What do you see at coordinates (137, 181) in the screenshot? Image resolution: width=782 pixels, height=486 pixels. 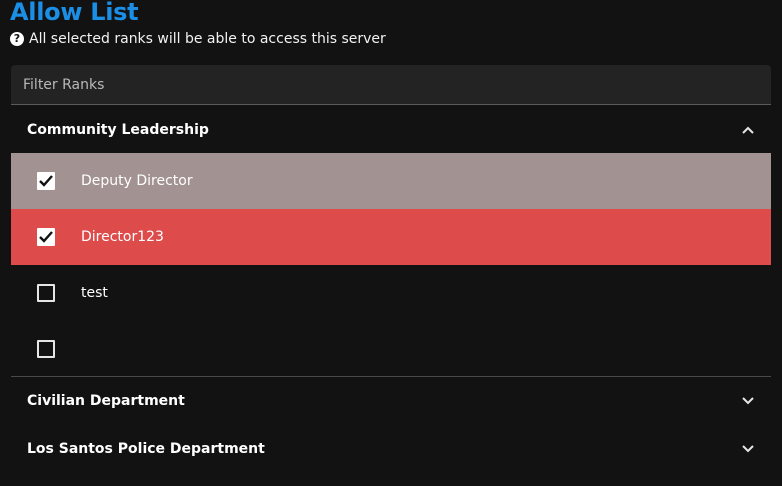 I see `rank-label: Deputy Director` at bounding box center [137, 181].